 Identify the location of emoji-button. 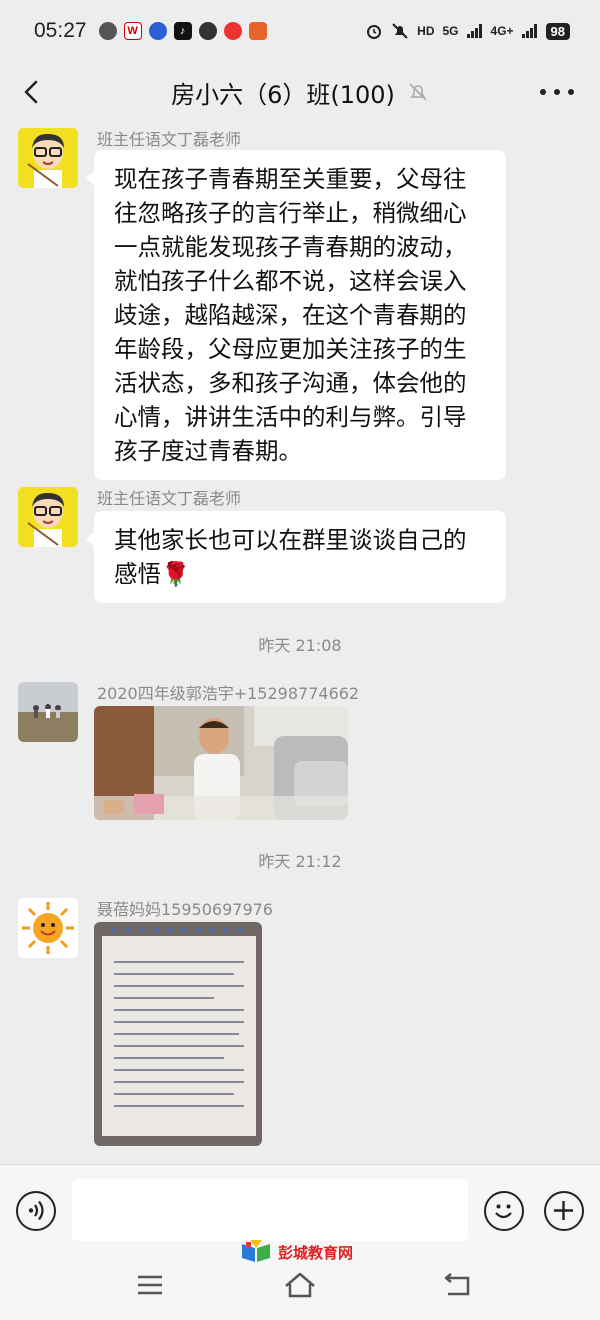
(504, 1211).